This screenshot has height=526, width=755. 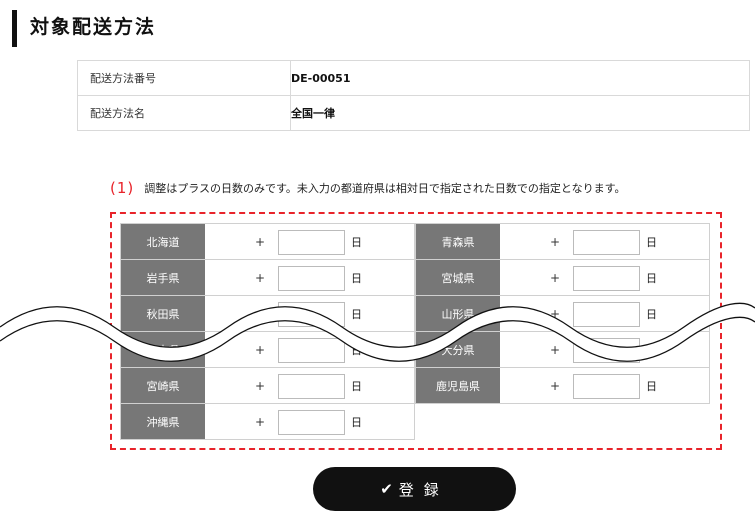 I want to click on prefecture-row: 宮崎県 + 日, so click(x=267, y=385).